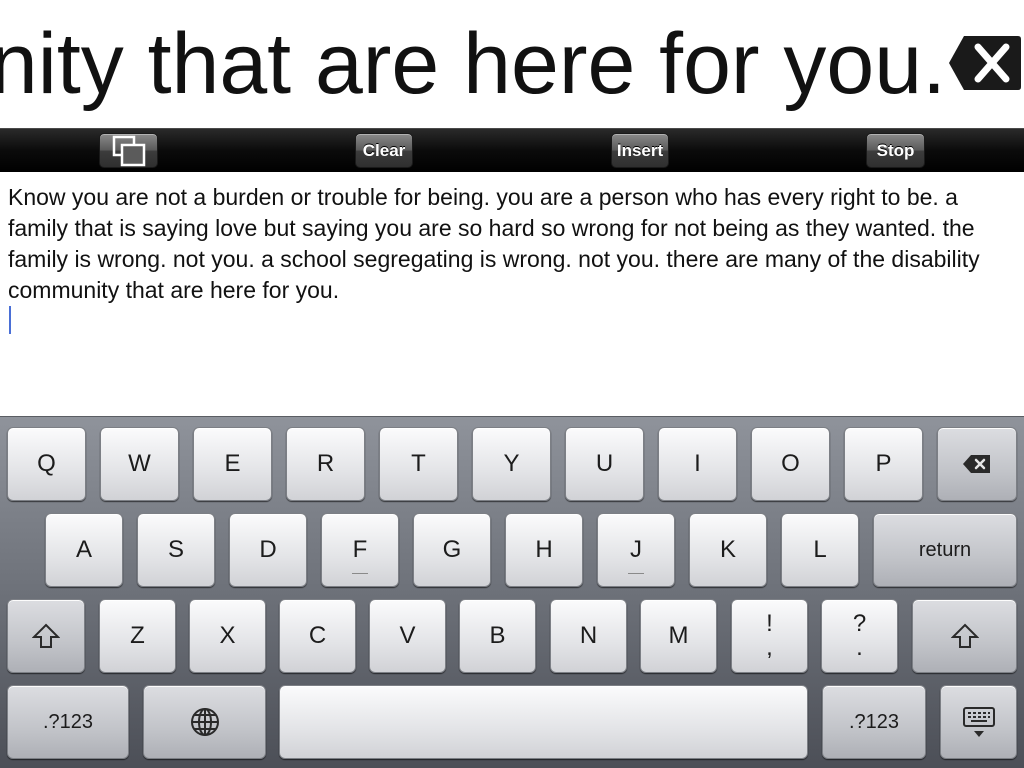  What do you see at coordinates (588, 636) in the screenshot?
I see `key-n: N` at bounding box center [588, 636].